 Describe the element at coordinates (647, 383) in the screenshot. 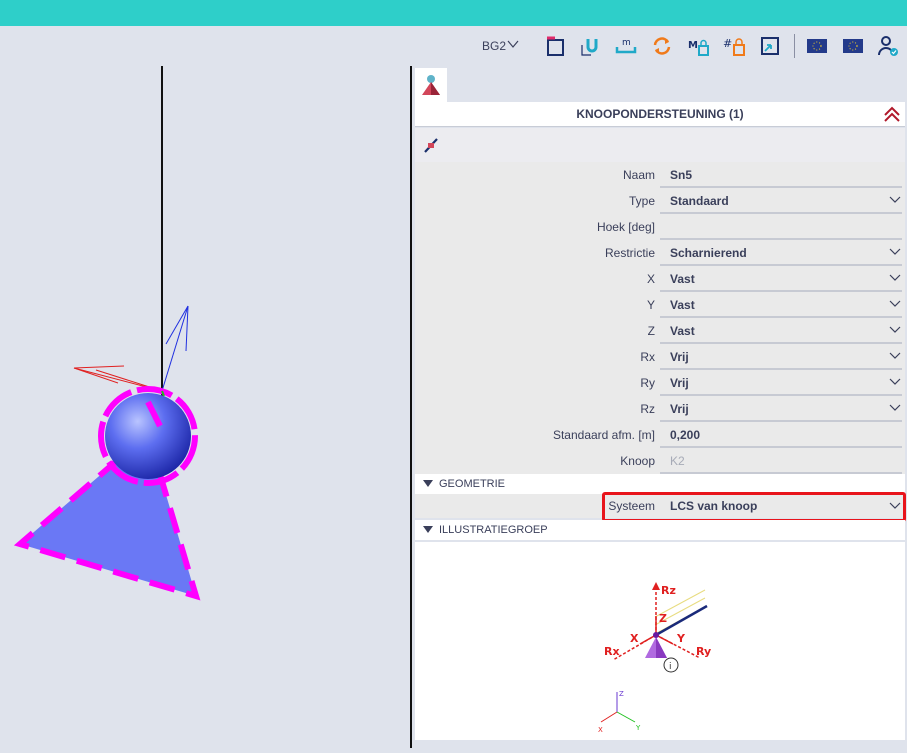

I see `property-label: Ry` at that location.